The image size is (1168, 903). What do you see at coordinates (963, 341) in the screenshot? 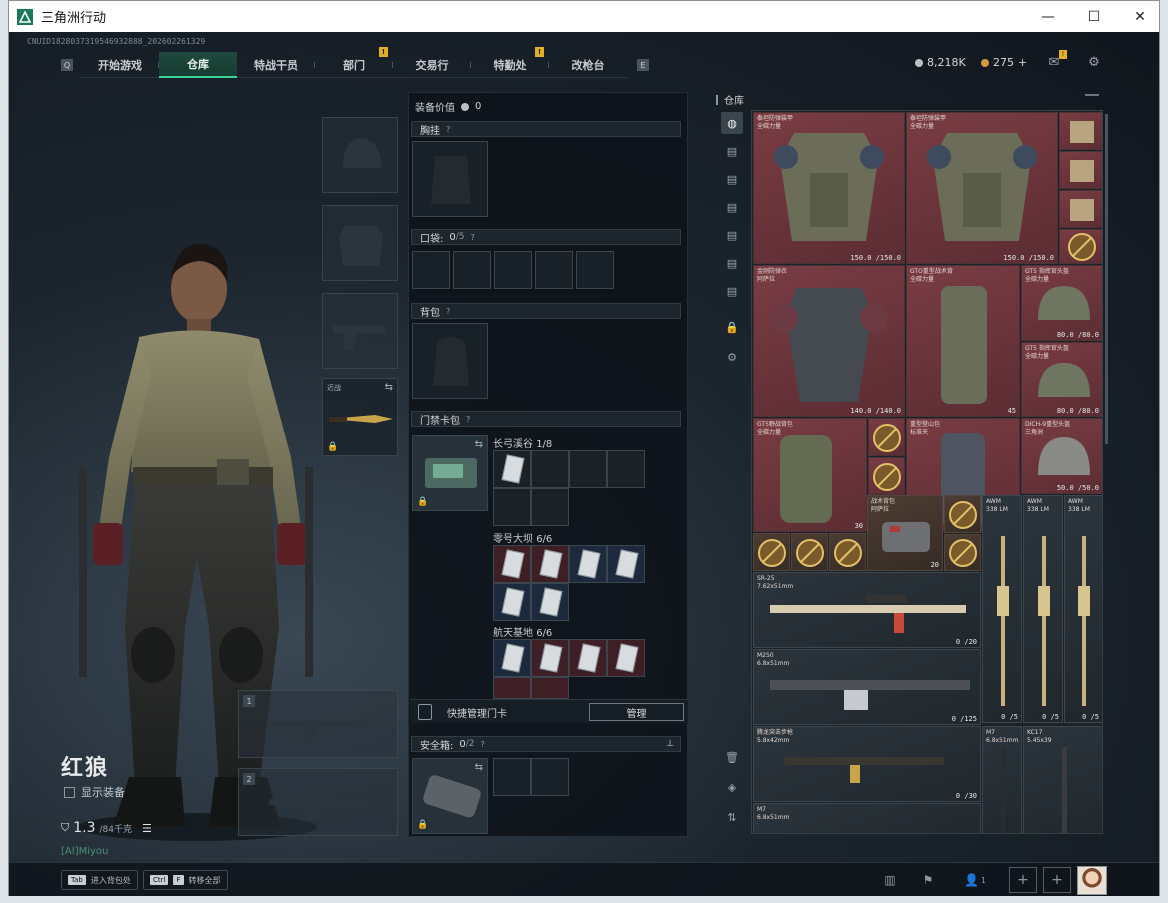
I see `warehouse-item: GTO重型战术背 全碳力量 45` at bounding box center [963, 341].